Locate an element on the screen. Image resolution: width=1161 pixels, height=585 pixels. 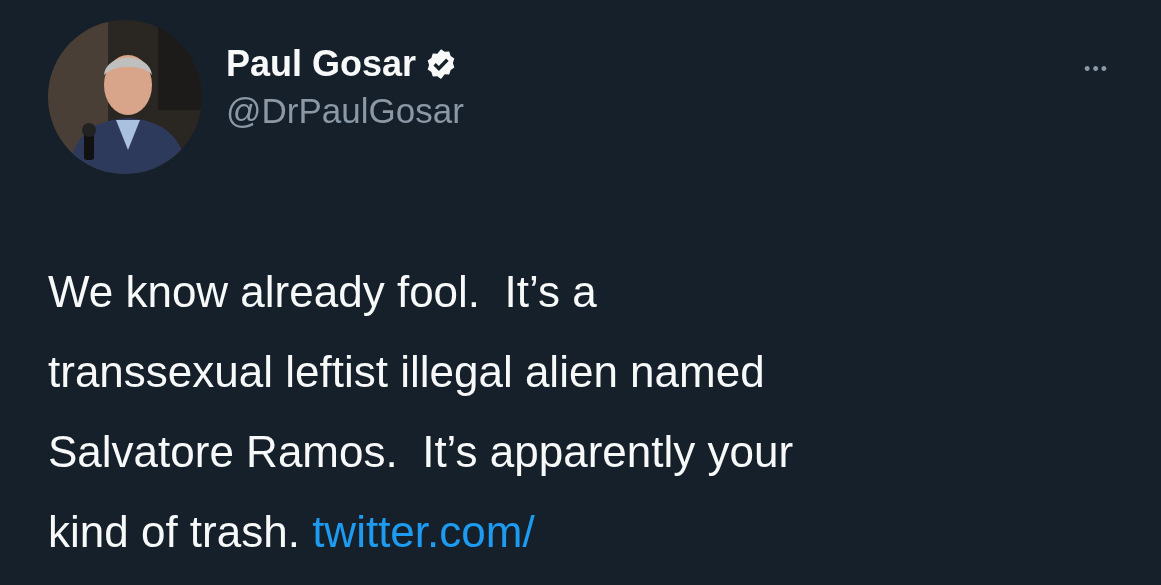
tweet-link: twitter.com/ is located at coordinates (423, 531).